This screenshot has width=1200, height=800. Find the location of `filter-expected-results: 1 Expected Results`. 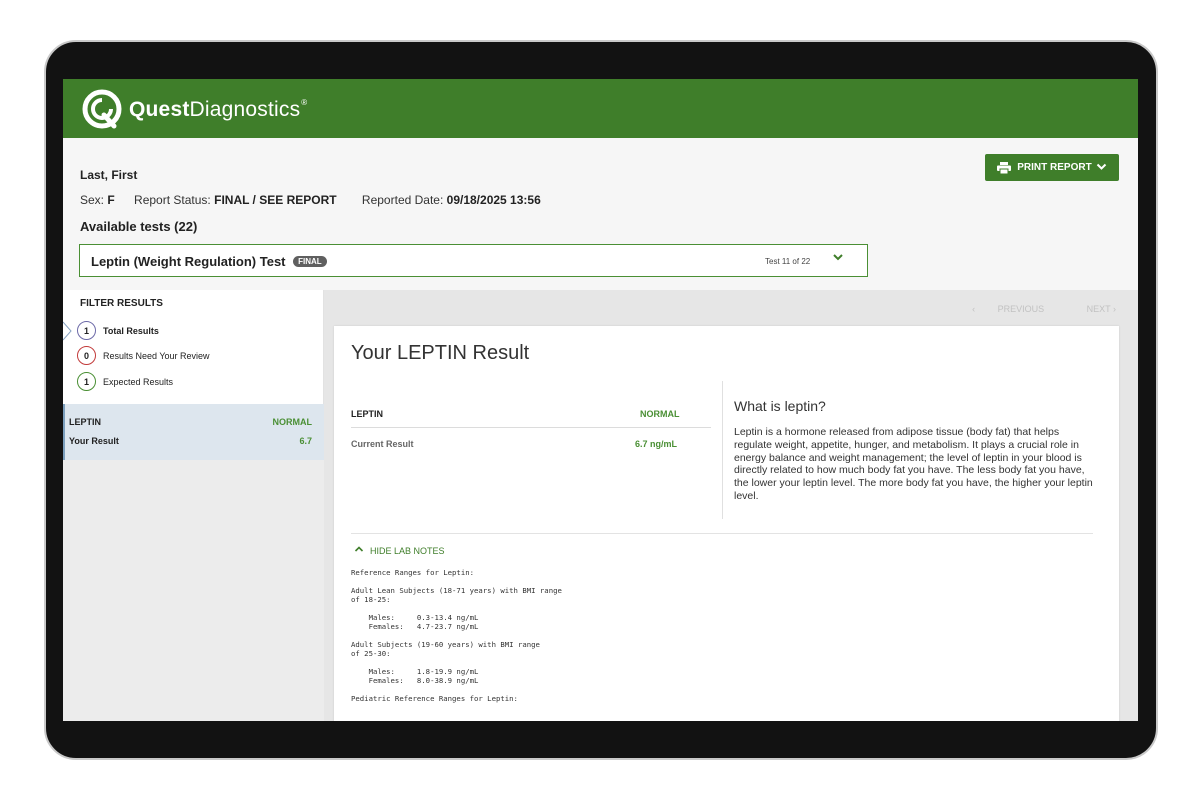

filter-expected-results: 1 Expected Results is located at coordinates (125, 381).